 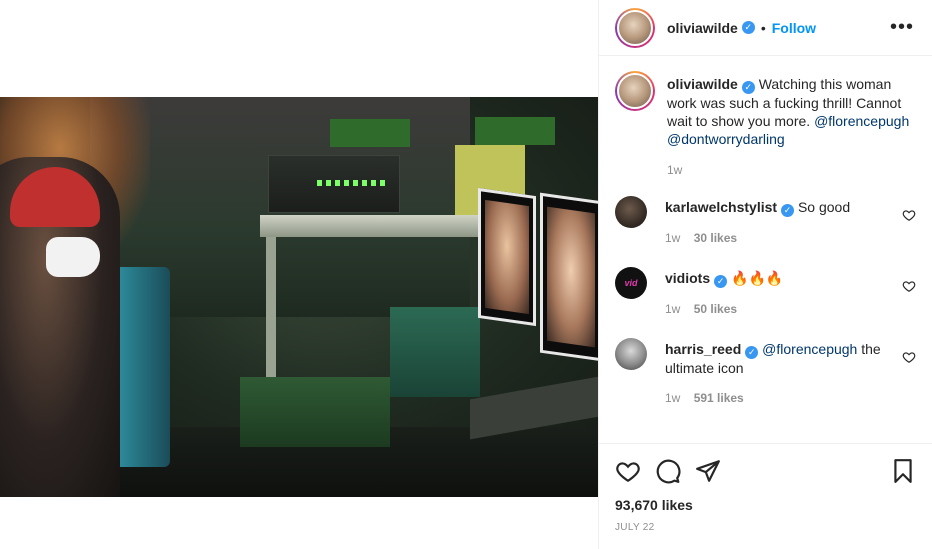 What do you see at coordinates (902, 27) in the screenshot?
I see `more-icon: •••` at bounding box center [902, 27].